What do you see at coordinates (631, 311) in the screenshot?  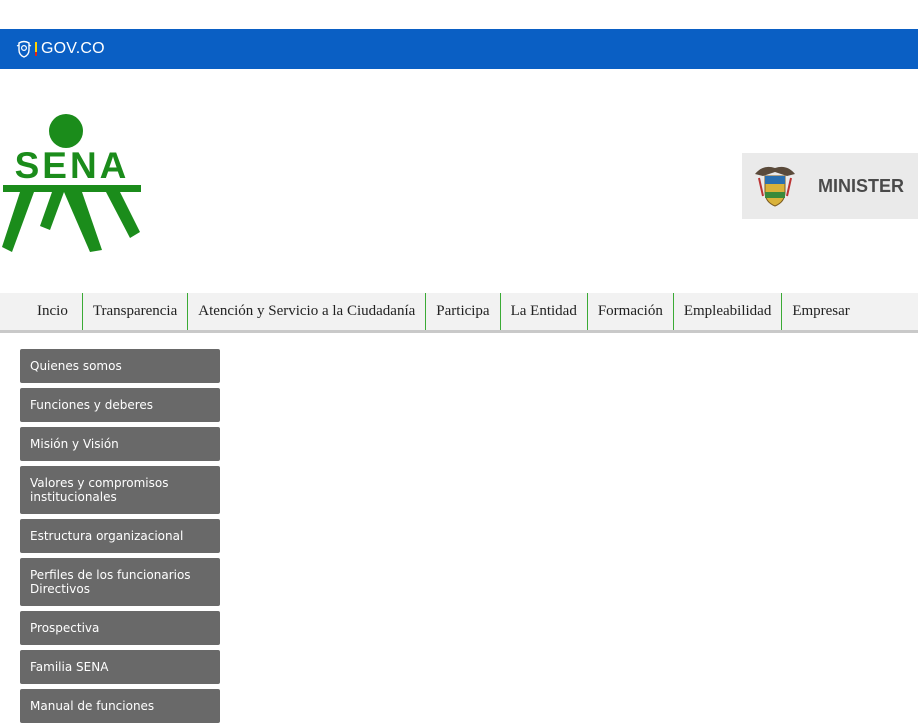 I see `nav-item-formacion: Formación` at bounding box center [631, 311].